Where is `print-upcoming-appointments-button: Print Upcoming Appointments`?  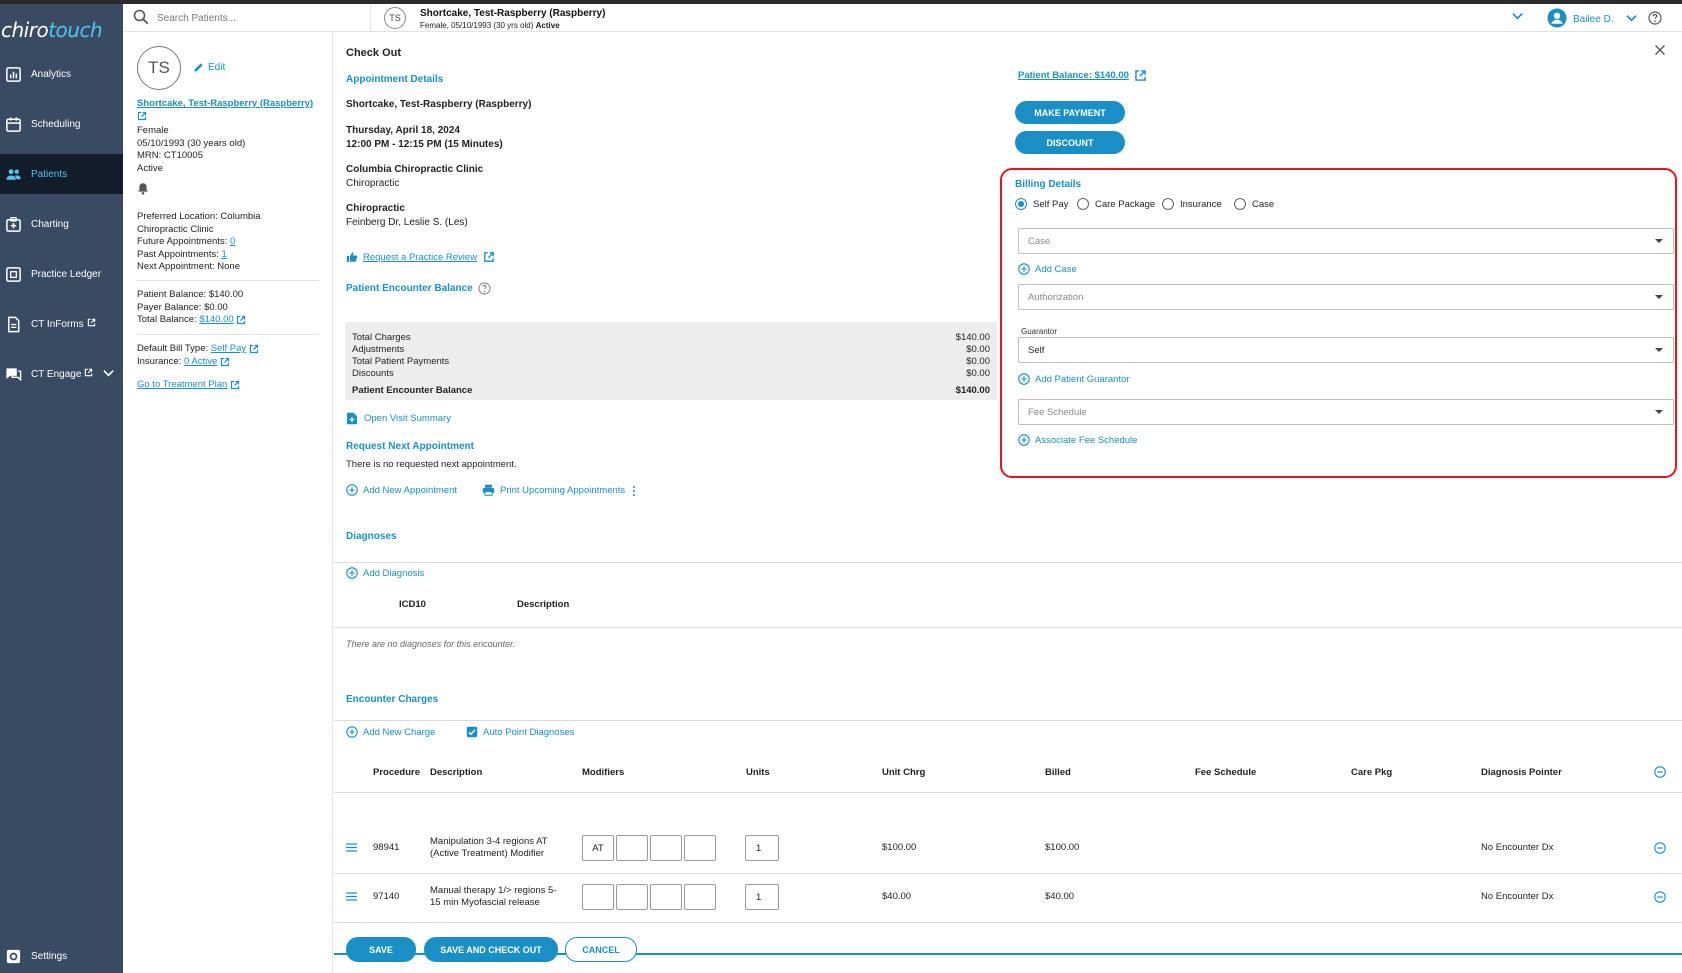
print-upcoming-appointments-button: Print Upcoming Appointments is located at coordinates (553, 490).